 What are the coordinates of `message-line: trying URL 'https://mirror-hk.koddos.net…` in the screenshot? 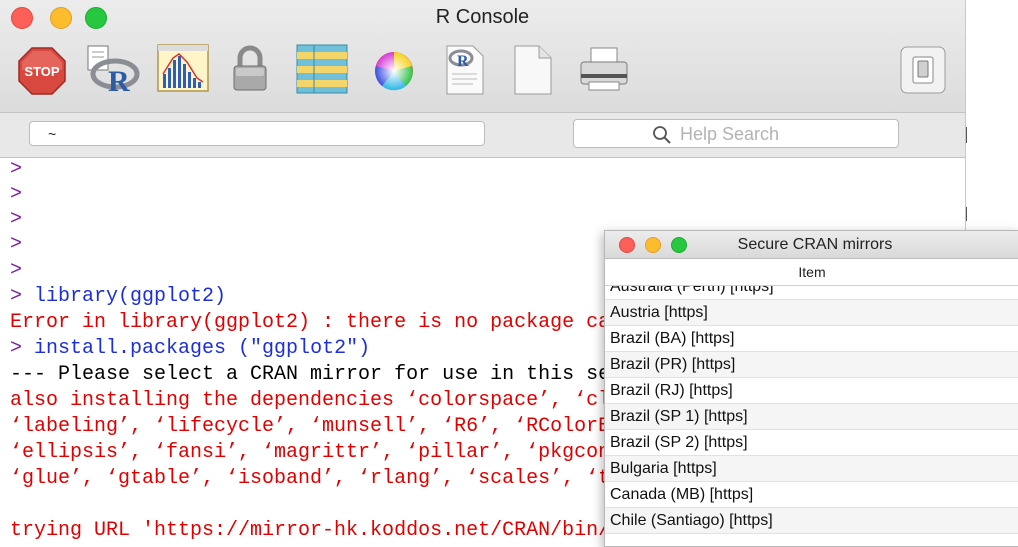 It's located at (322, 530).